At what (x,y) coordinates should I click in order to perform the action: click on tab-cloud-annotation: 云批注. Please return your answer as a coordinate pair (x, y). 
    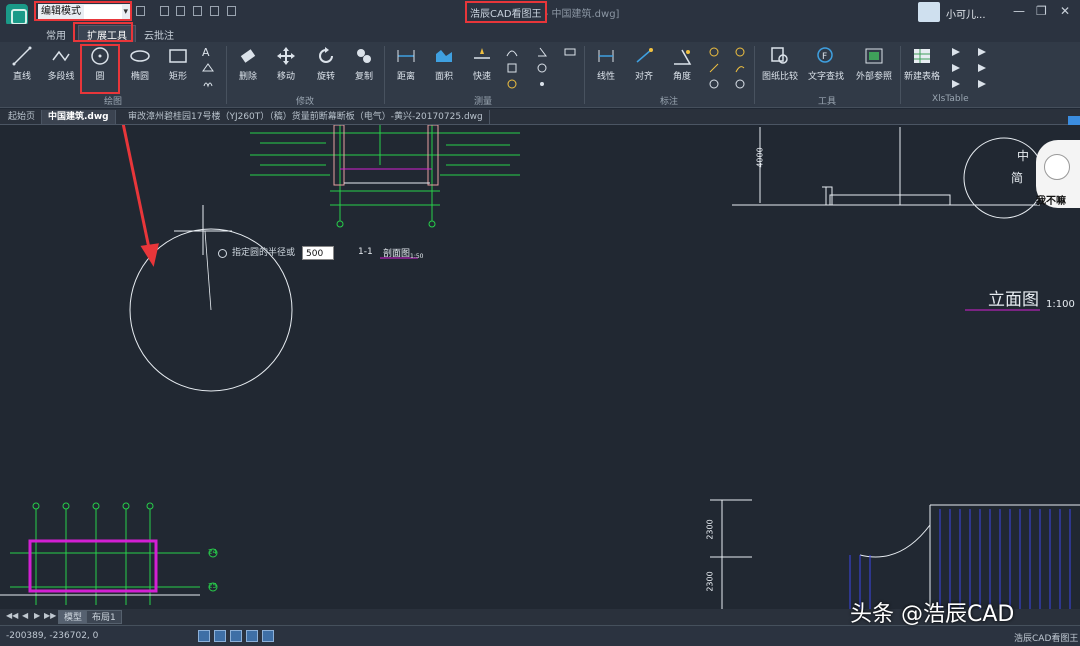
    Looking at the image, I should click on (159, 34).